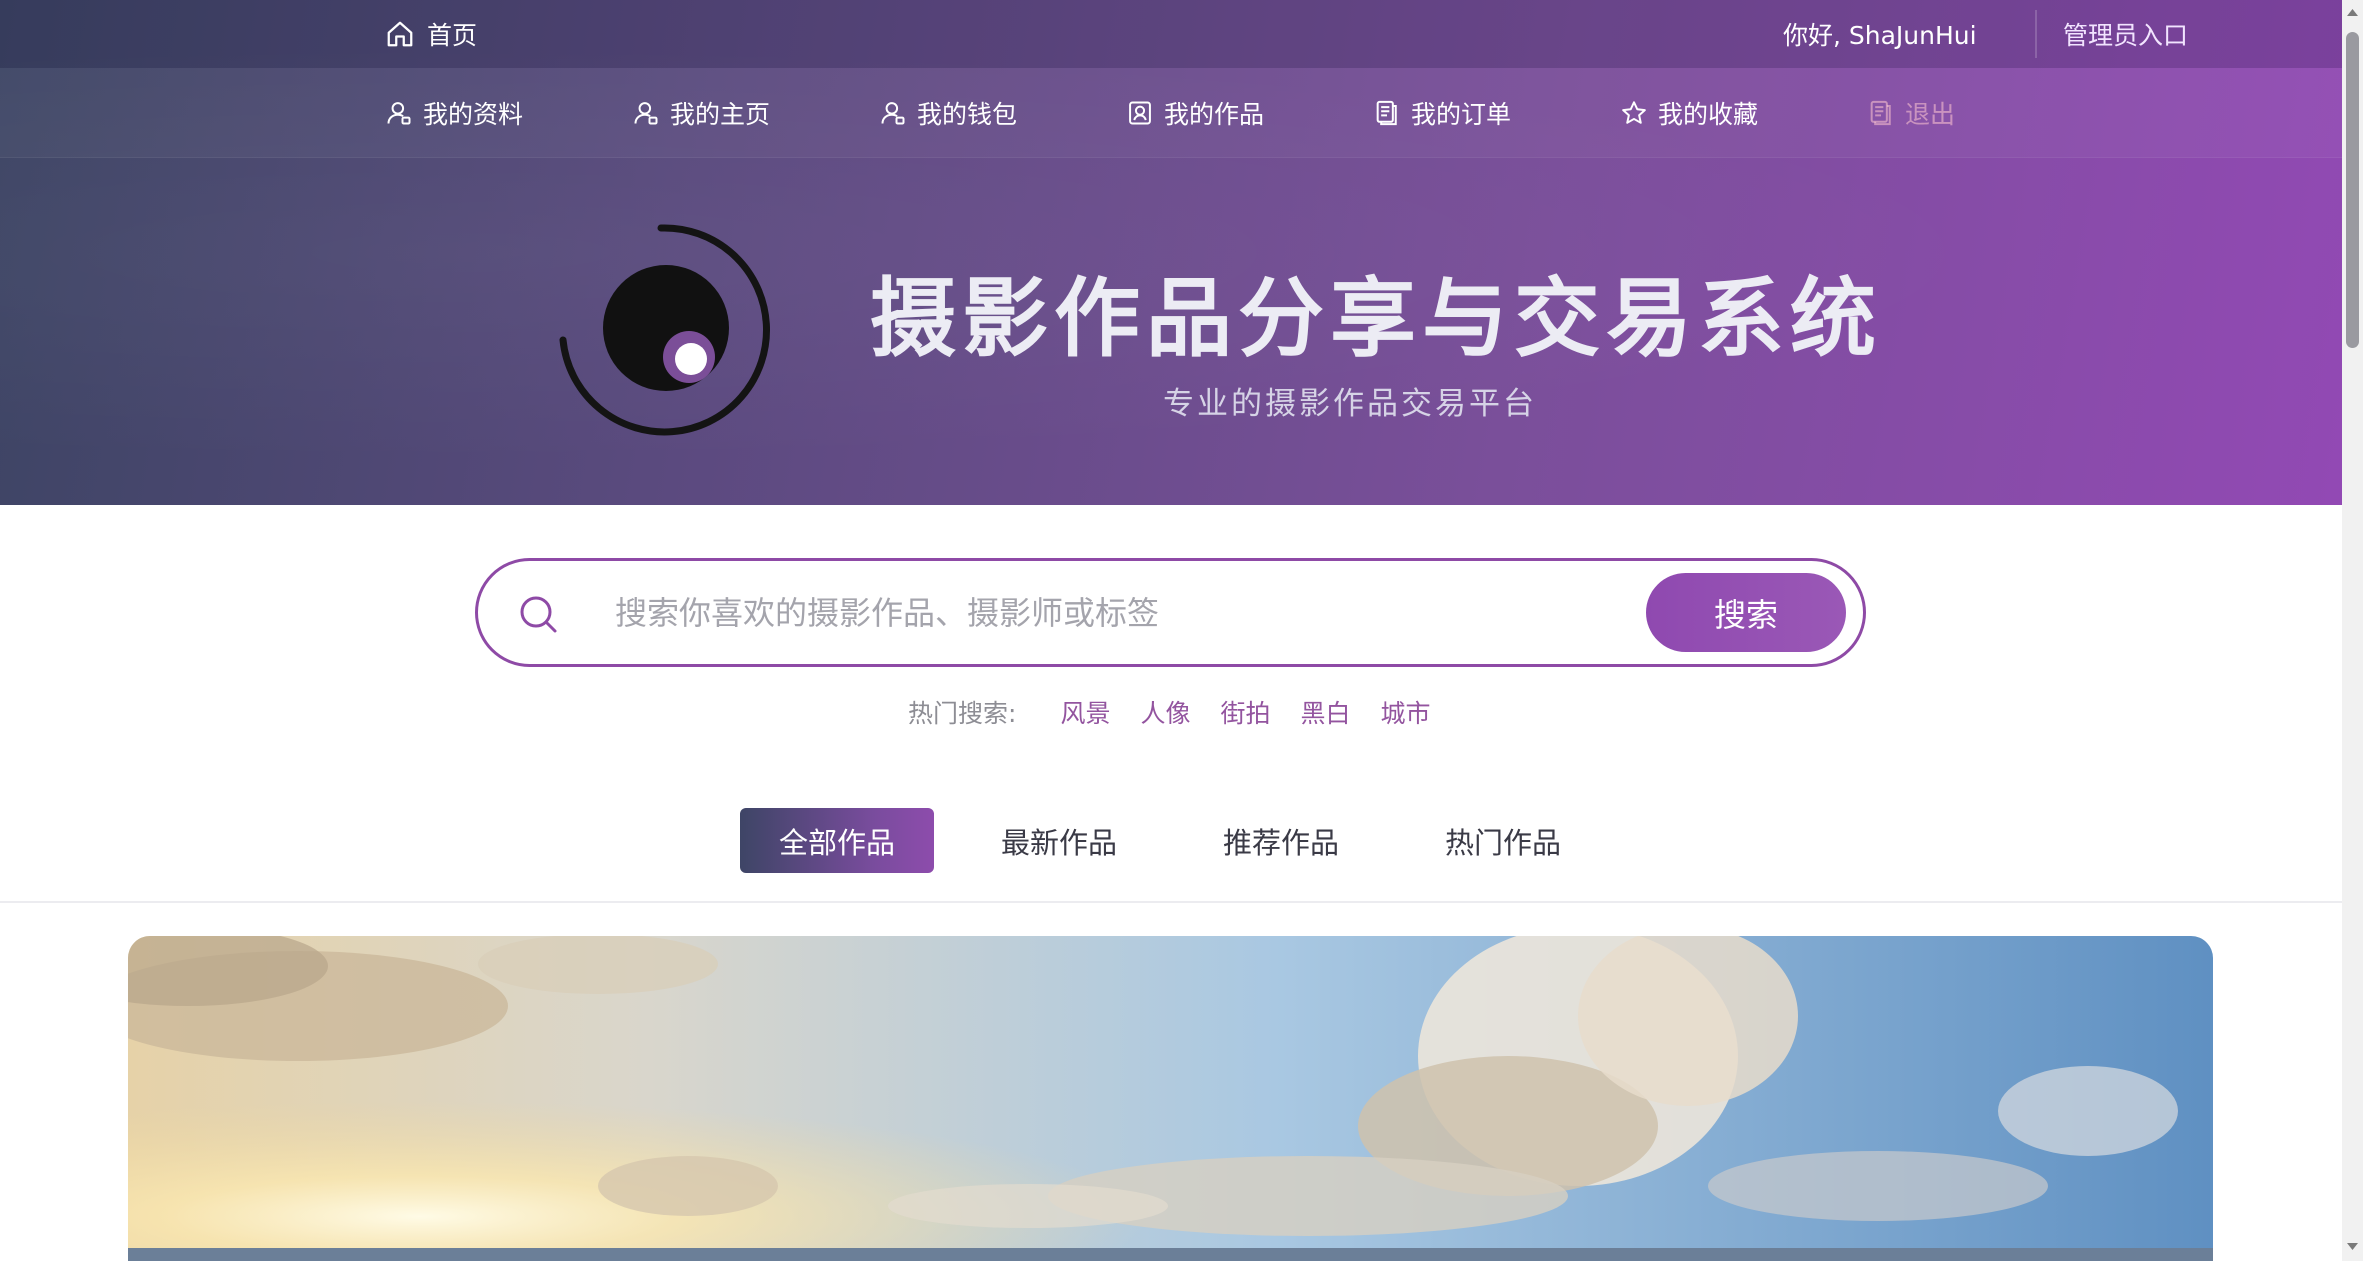 The width and height of the screenshot is (2363, 1261). Describe the element at coordinates (1140, 113) in the screenshot. I see `photo-frame-icon` at that location.